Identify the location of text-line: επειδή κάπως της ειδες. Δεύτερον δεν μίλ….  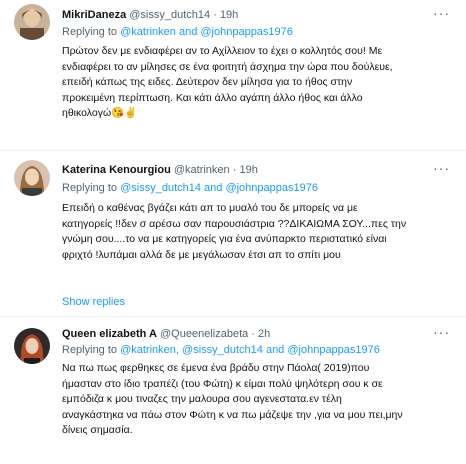
(207, 82).